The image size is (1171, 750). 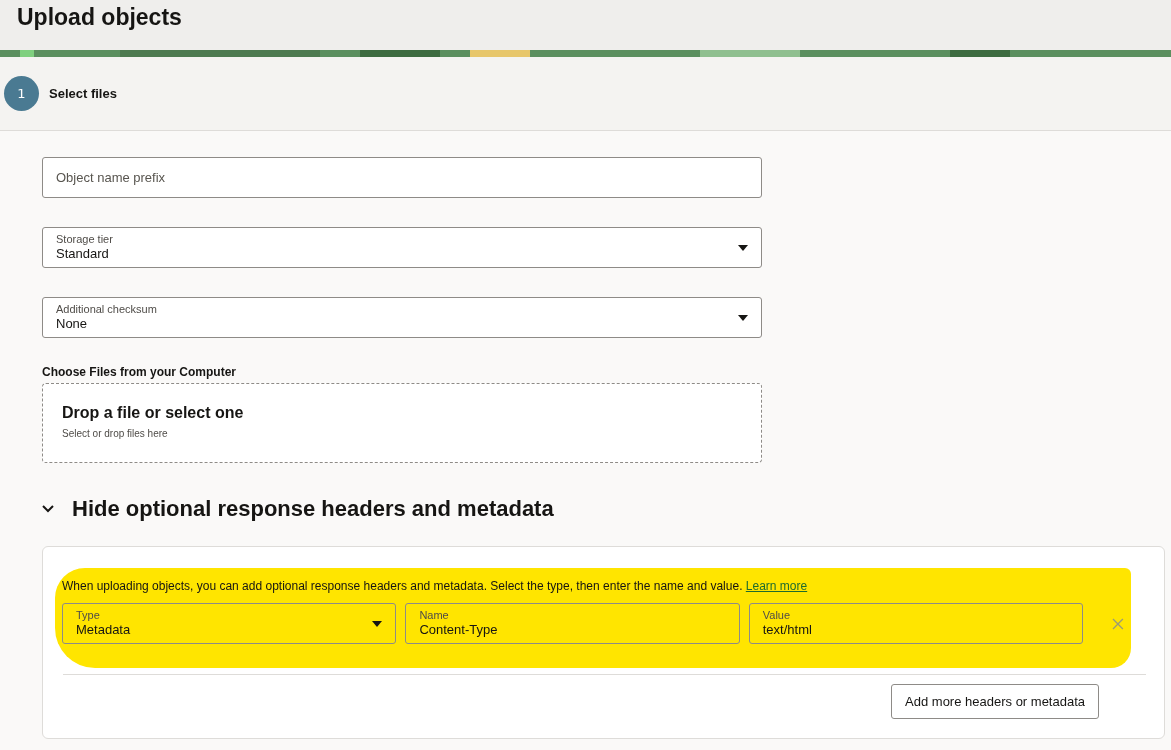 What do you see at coordinates (140, 372) in the screenshot?
I see `upload-label: Choose Files from your Computer` at bounding box center [140, 372].